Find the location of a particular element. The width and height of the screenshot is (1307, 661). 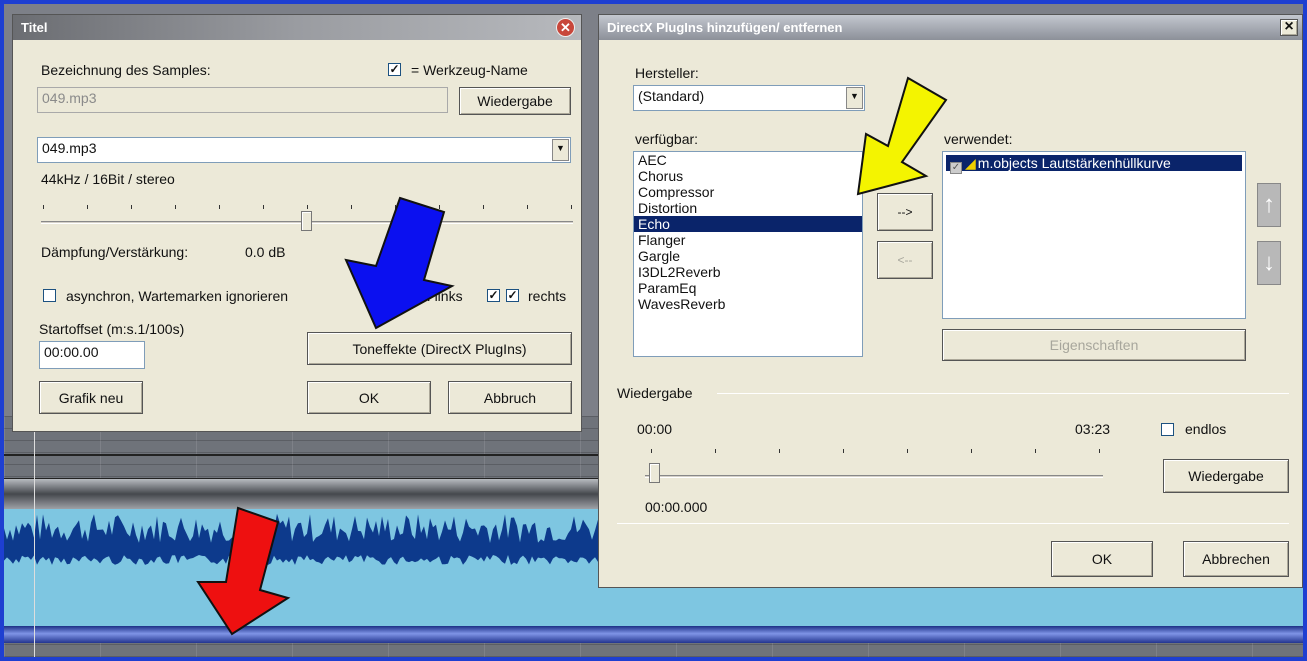

startoffset-label: Startoffset (m:s.1/100s) is located at coordinates (112, 329).